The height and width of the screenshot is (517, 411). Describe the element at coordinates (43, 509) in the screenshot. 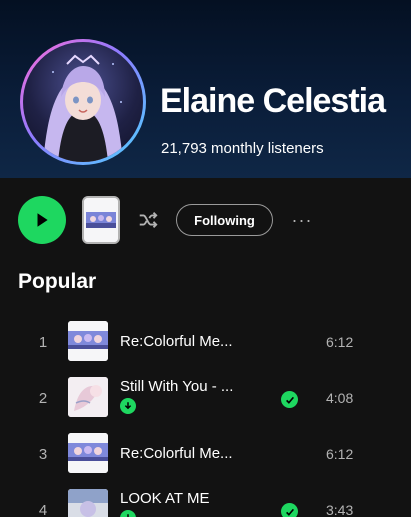

I see `track-number: 4` at that location.